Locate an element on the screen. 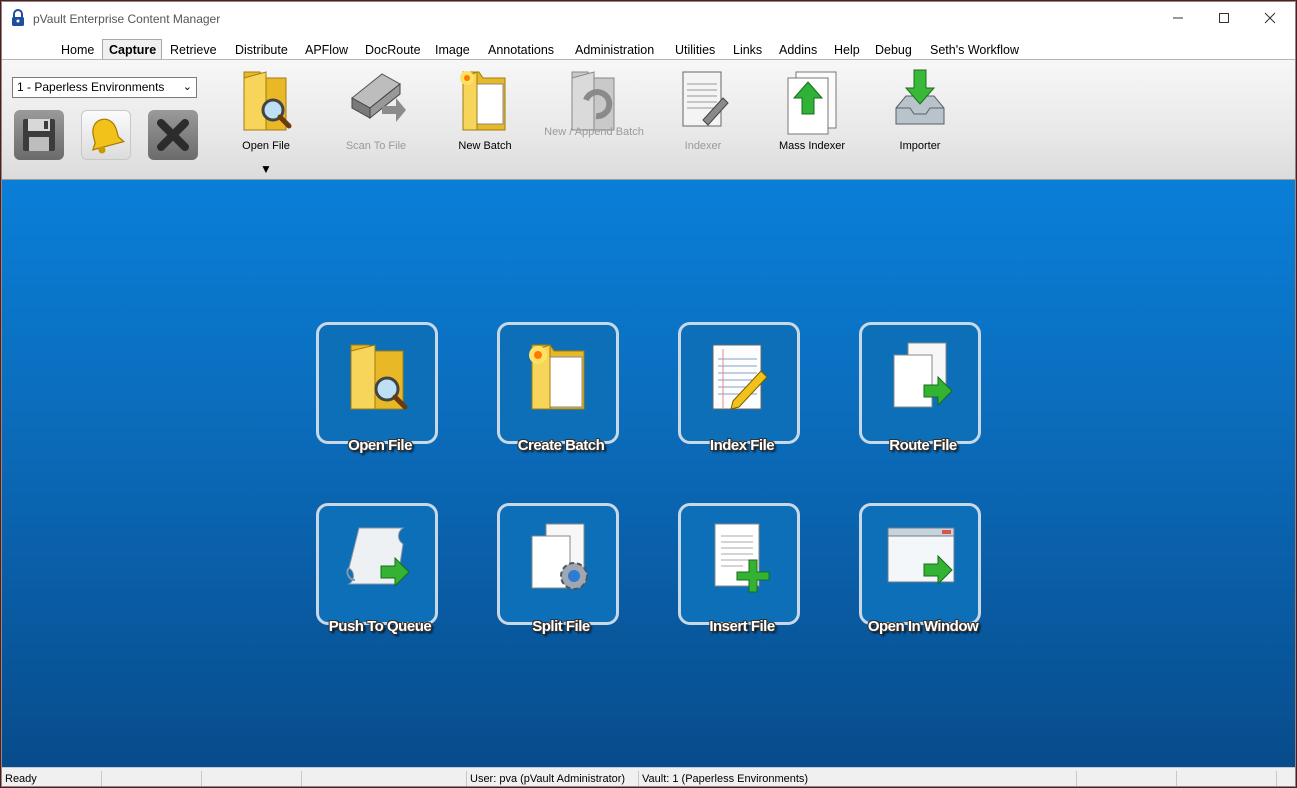 Image resolution: width=1297 pixels, height=788 pixels. tab-home: Home is located at coordinates (77, 50).